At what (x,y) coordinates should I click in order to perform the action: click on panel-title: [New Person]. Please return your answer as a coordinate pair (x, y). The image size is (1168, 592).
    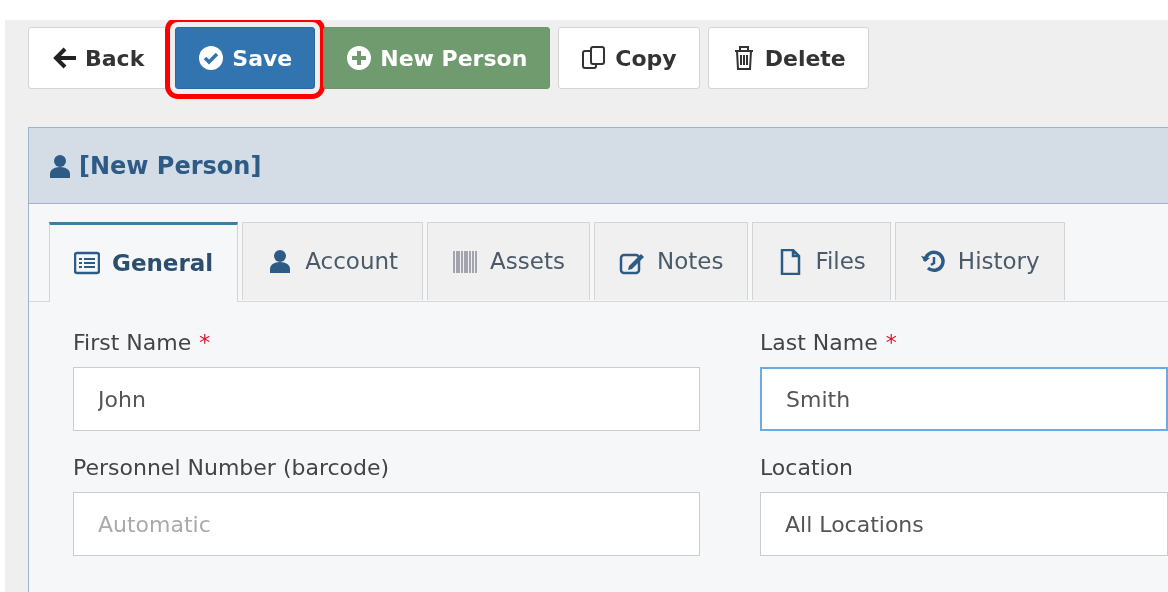
    Looking at the image, I should click on (170, 166).